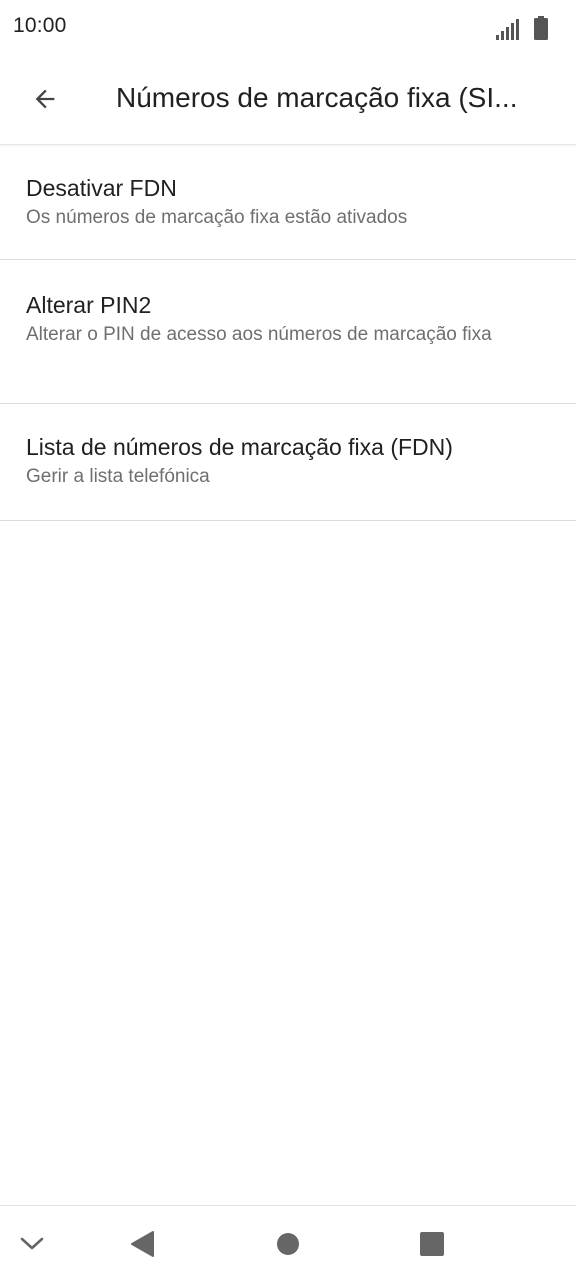 The height and width of the screenshot is (1282, 576). I want to click on list-item-title: Desativar FDN, so click(101, 188).